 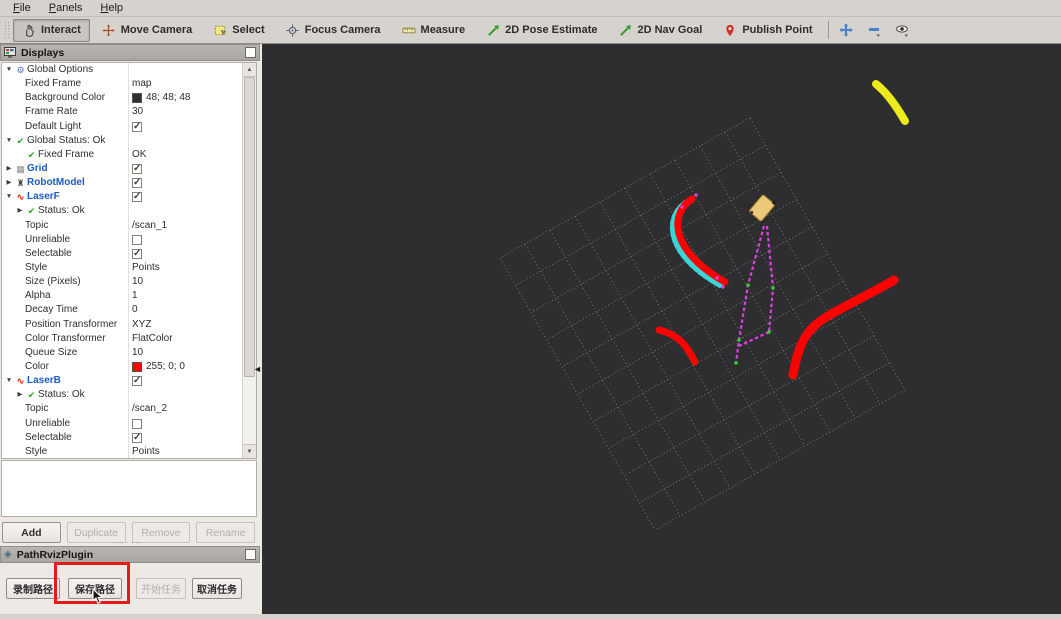 I want to click on toolbar-grip, so click(x=7, y=30).